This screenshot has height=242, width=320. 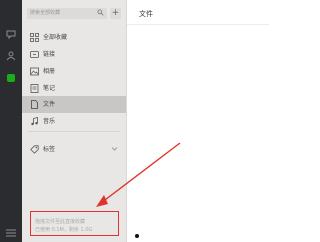 What do you see at coordinates (138, 174) in the screenshot?
I see `annotation-arrow` at bounding box center [138, 174].